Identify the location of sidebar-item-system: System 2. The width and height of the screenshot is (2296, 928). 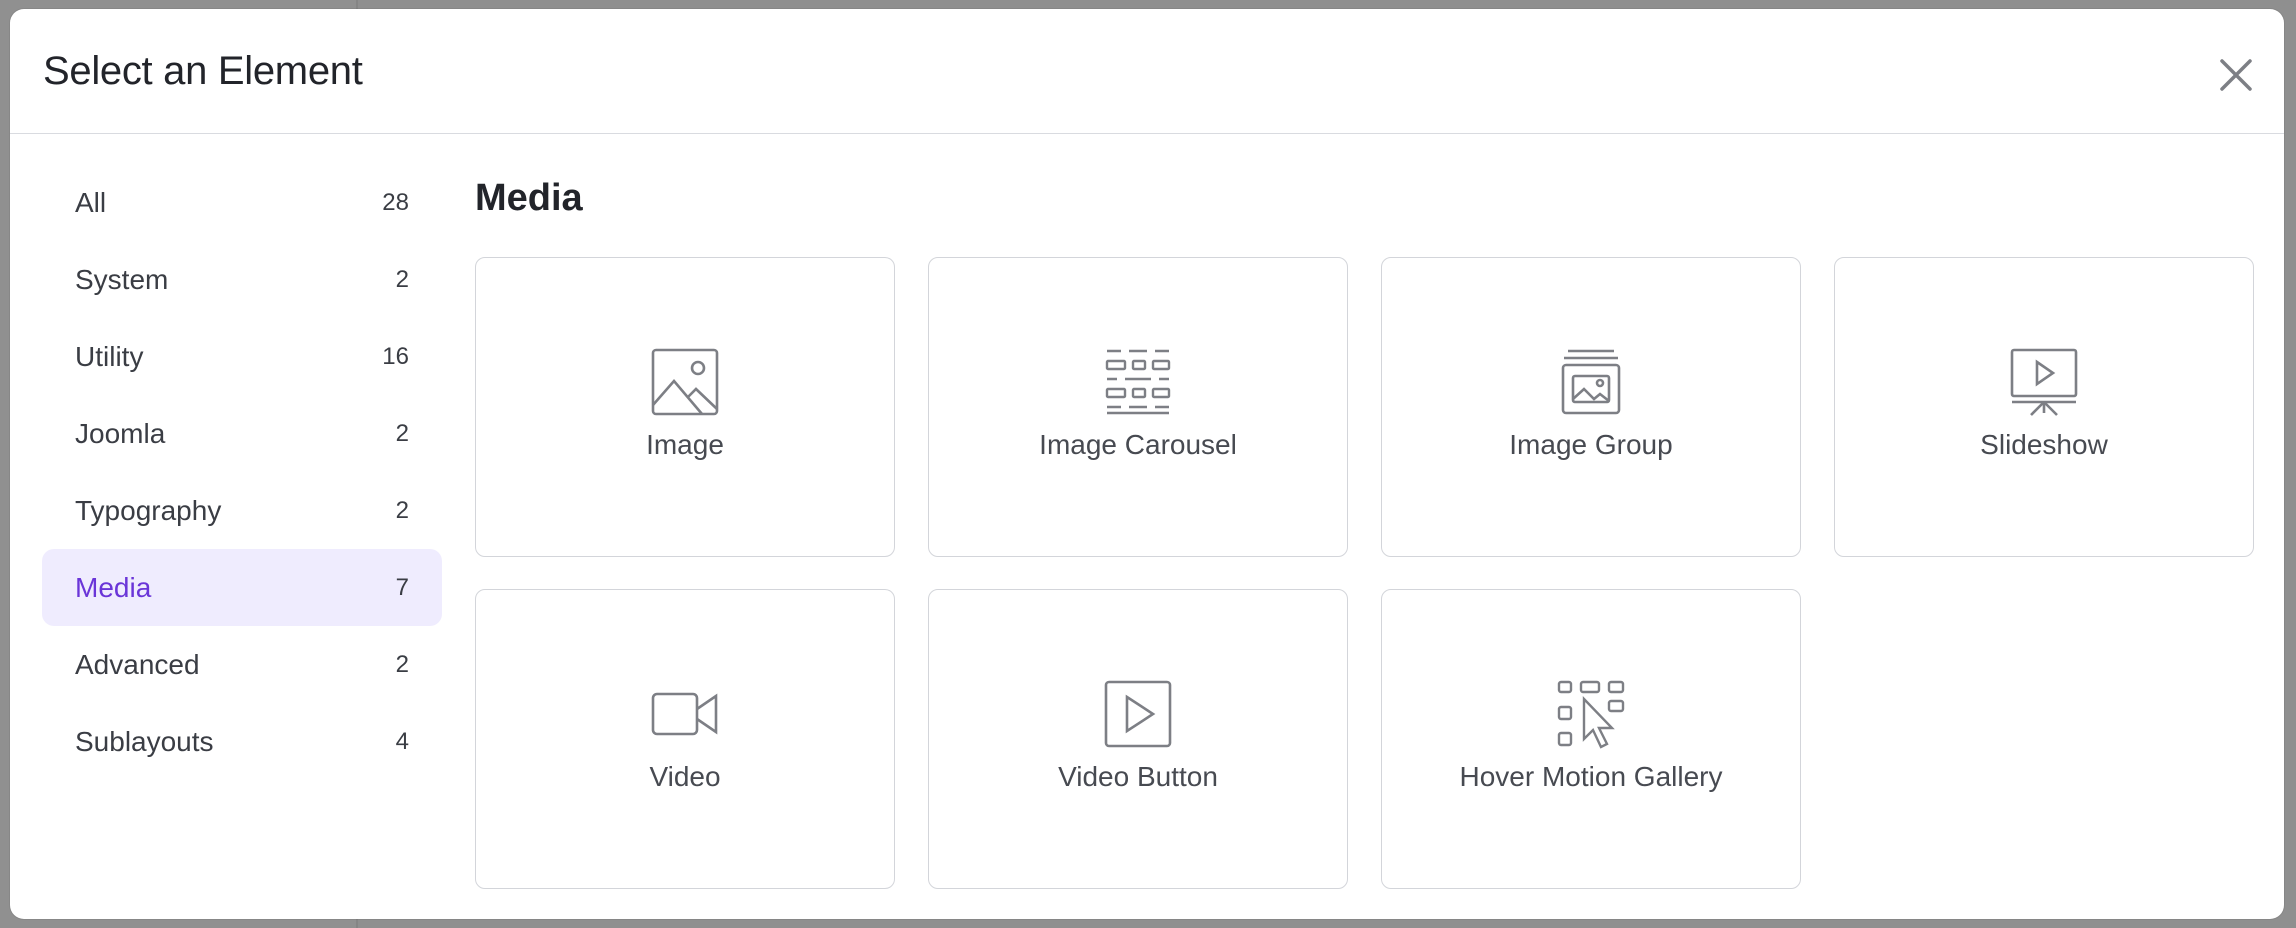
(242, 279).